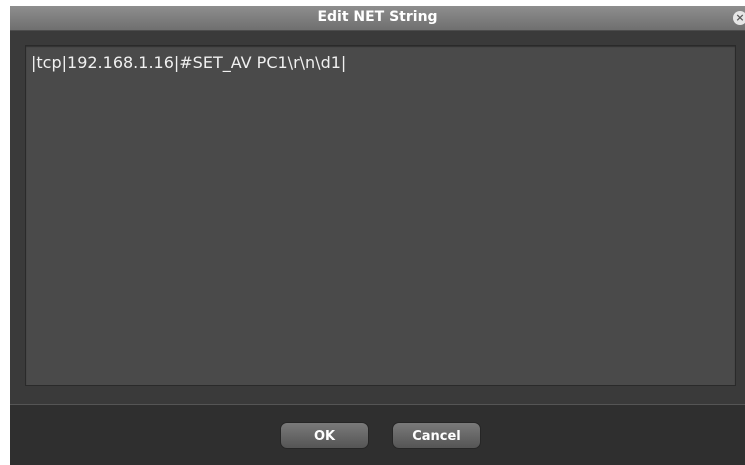 The width and height of the screenshot is (745, 465). I want to click on dialog-titlebar: Edit NET String ×, so click(377, 18).